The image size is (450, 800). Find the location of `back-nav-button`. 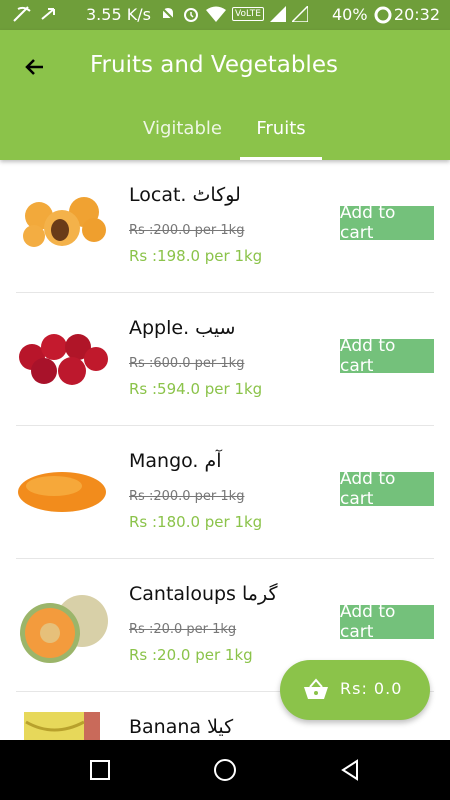

back-nav-button is located at coordinates (350, 770).